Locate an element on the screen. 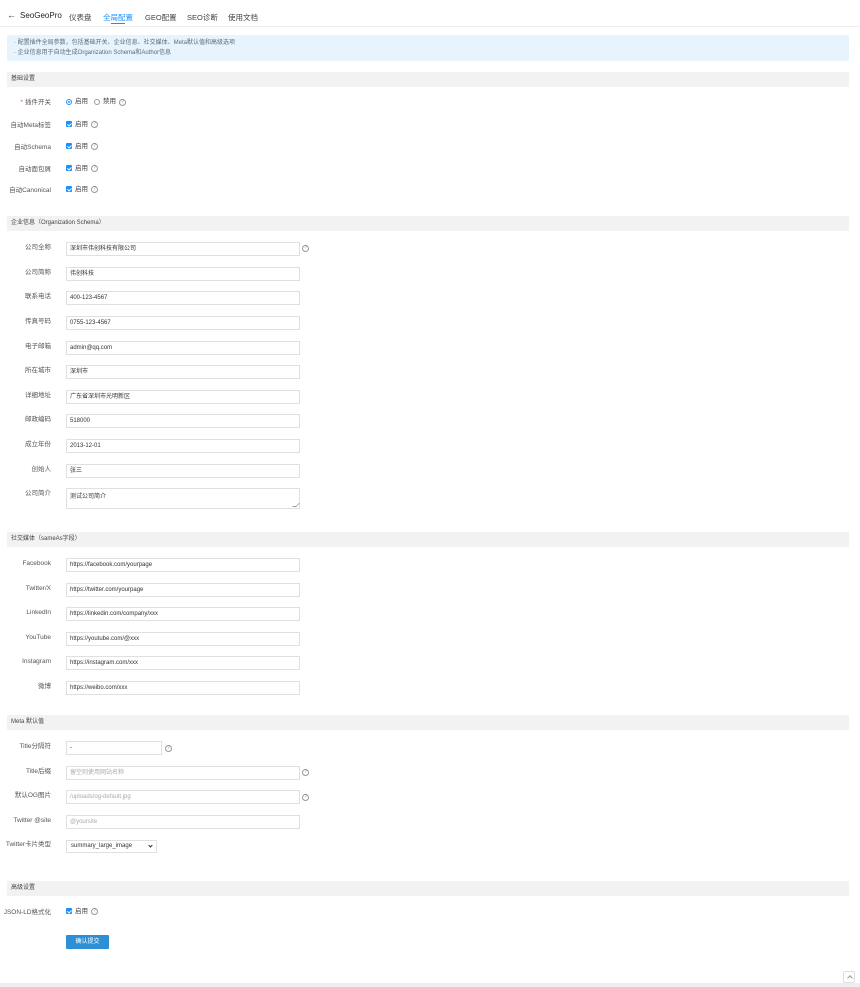  postcode-label: 邮政编码 is located at coordinates (38, 419).